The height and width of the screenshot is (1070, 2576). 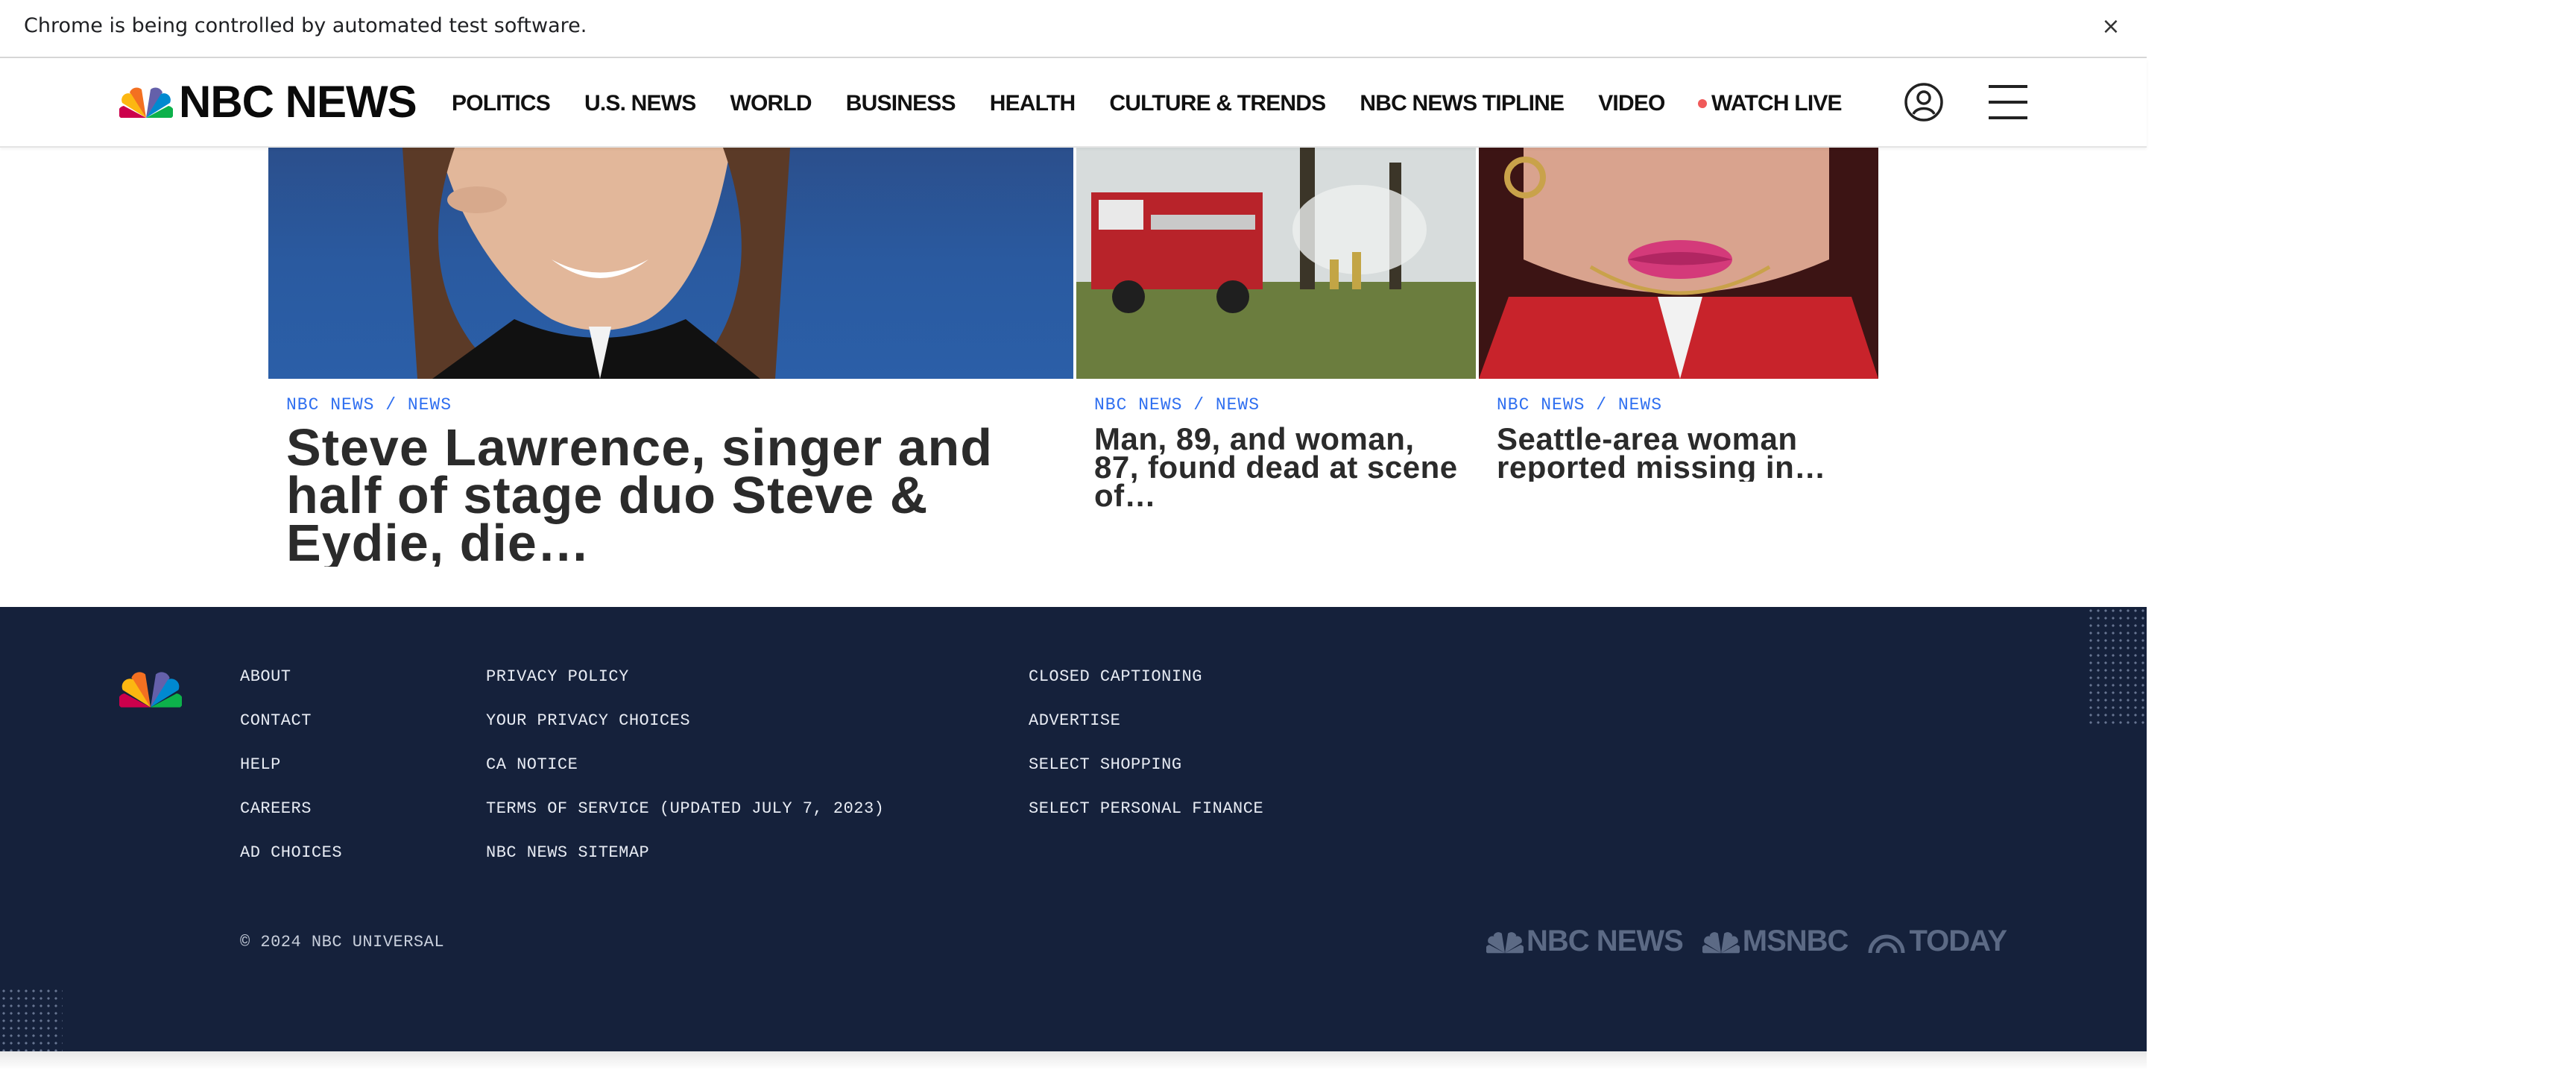 I want to click on brand-label: NBC NEWS, so click(x=1606, y=941).